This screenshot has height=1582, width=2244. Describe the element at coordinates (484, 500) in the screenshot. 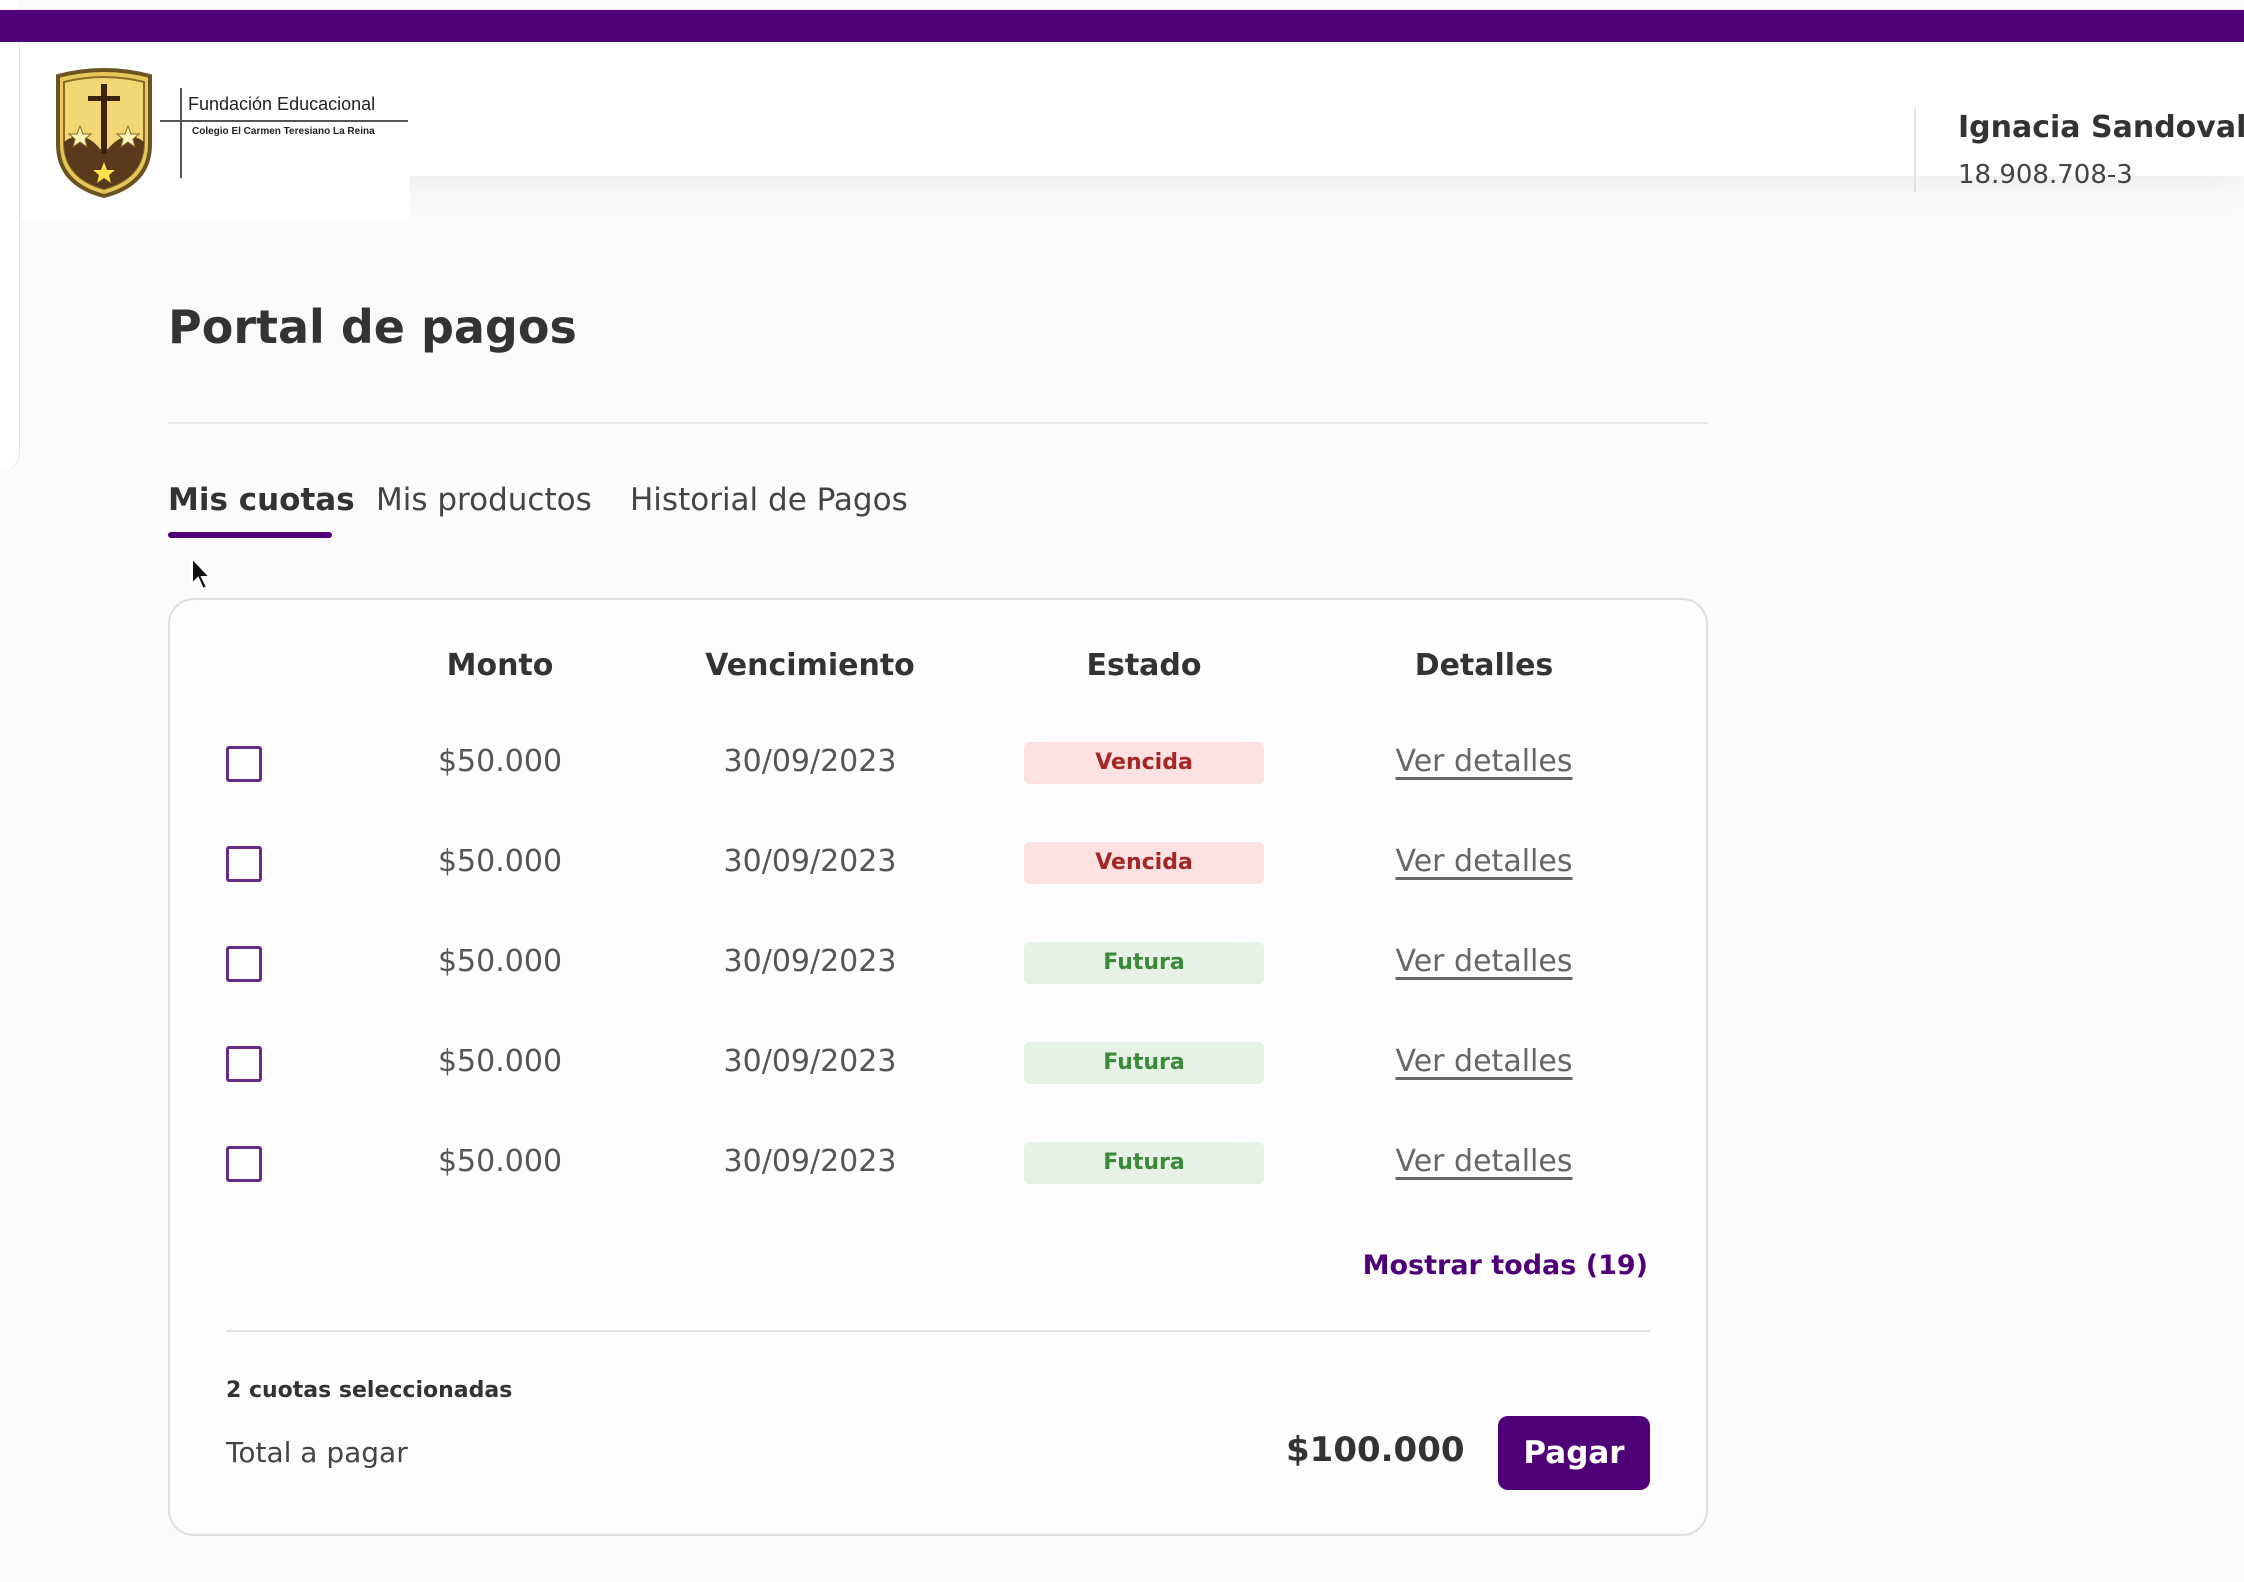

I see `tab-mis-productos: Mis productos` at that location.